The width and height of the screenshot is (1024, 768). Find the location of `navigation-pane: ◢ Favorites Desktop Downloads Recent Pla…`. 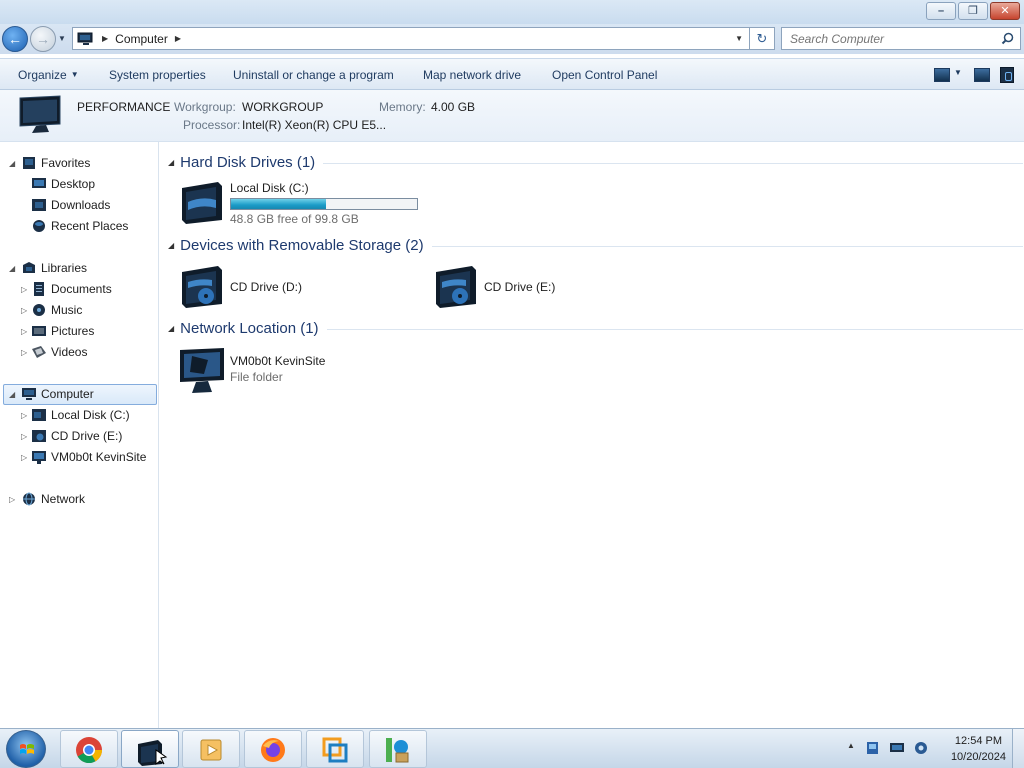

navigation-pane: ◢ Favorites Desktop Downloads Recent Pla… is located at coordinates (79, 435).